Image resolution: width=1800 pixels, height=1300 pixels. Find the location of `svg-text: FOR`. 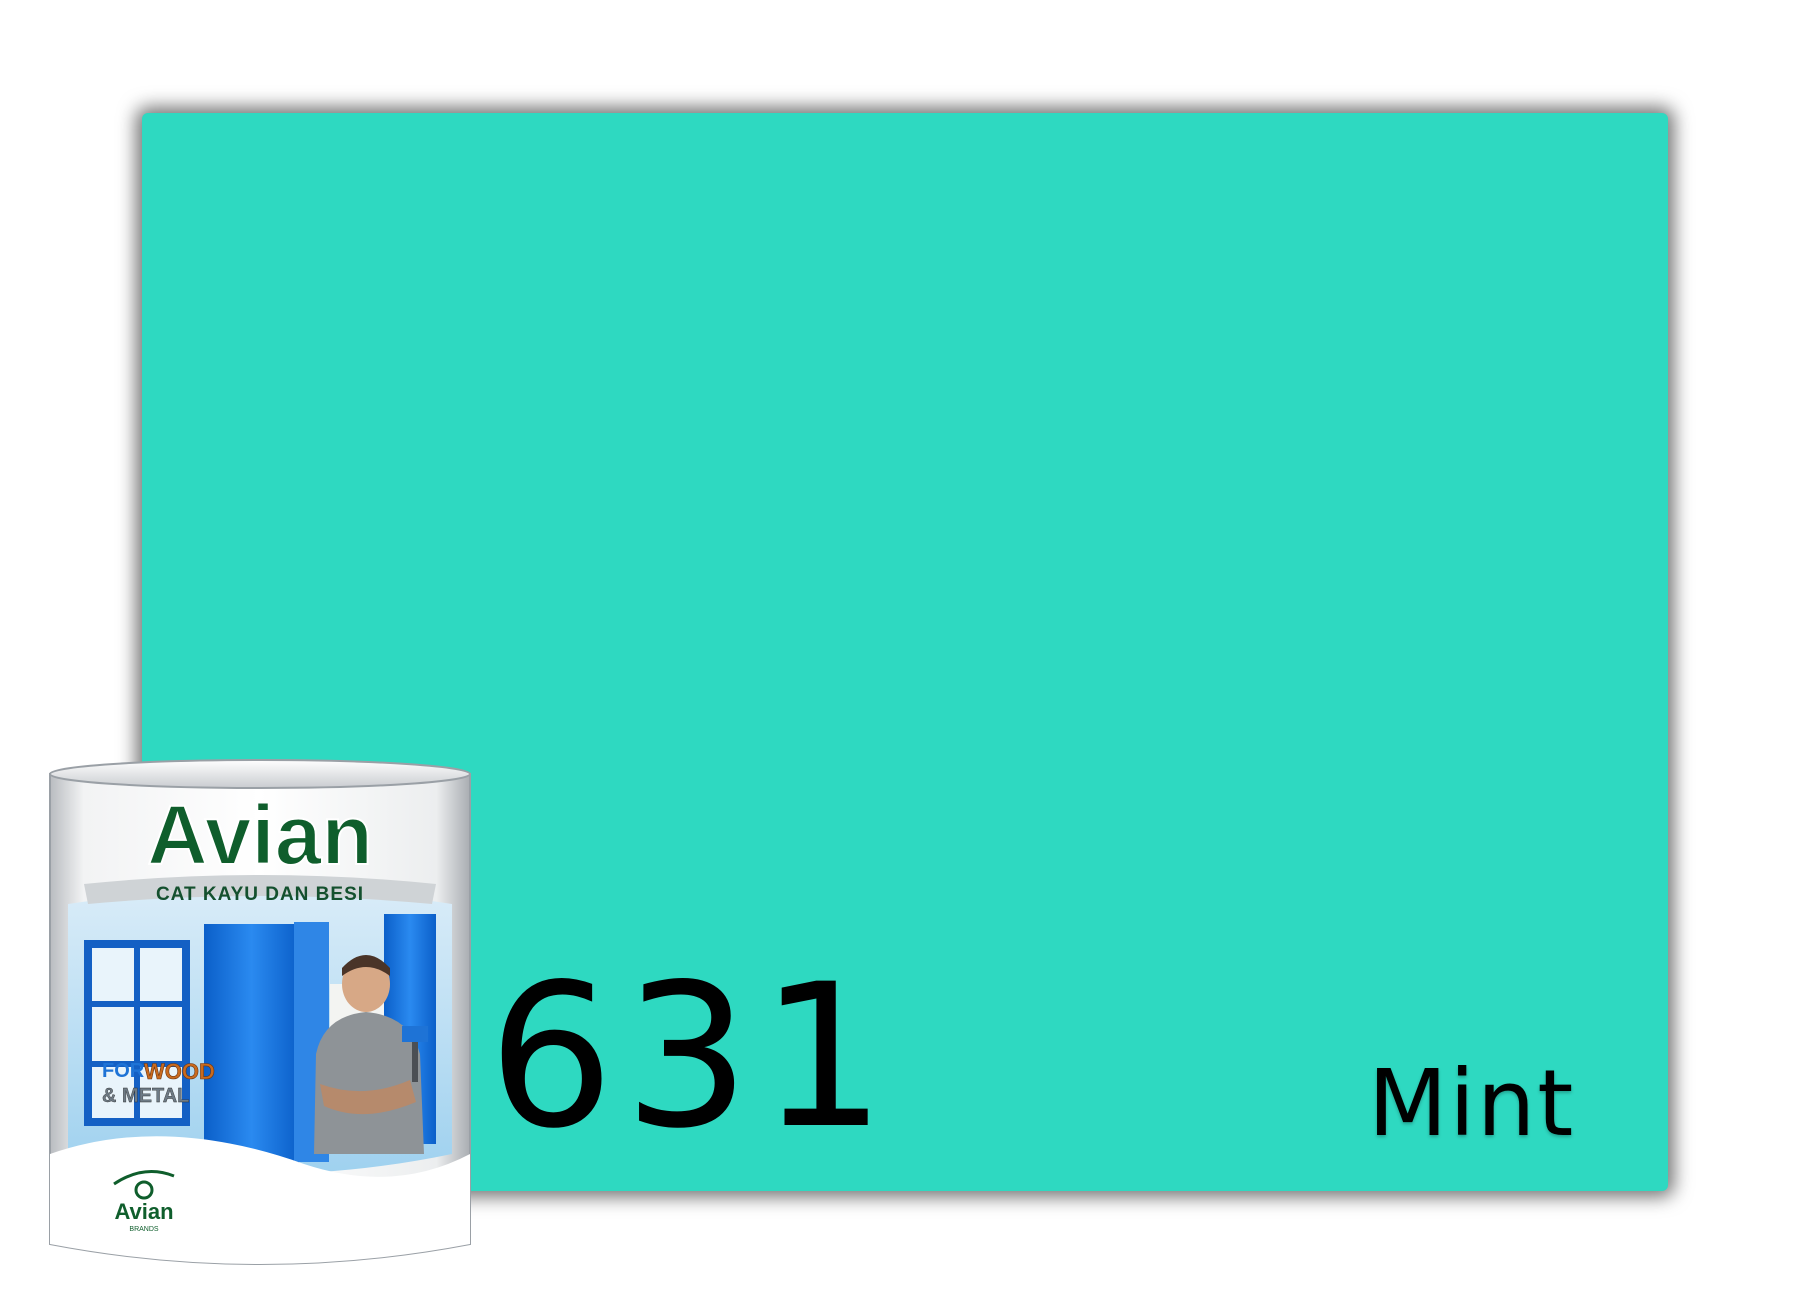

svg-text: FOR is located at coordinates (123, 1071).